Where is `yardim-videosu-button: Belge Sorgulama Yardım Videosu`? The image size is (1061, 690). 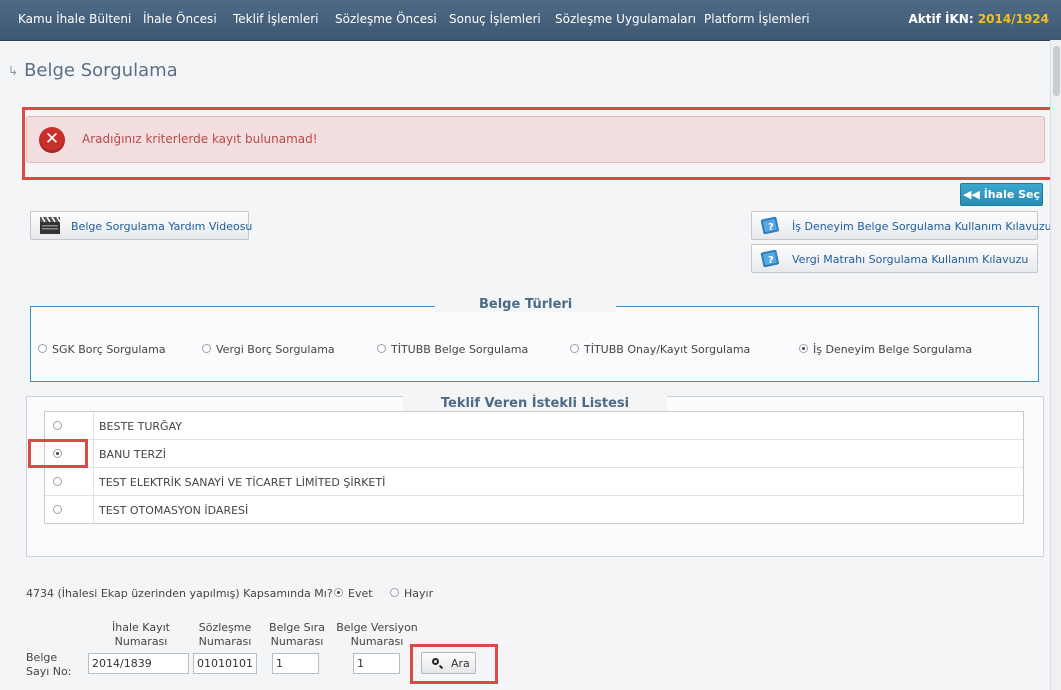 yardim-videosu-button: Belge Sorgulama Yardım Videosu is located at coordinates (141, 225).